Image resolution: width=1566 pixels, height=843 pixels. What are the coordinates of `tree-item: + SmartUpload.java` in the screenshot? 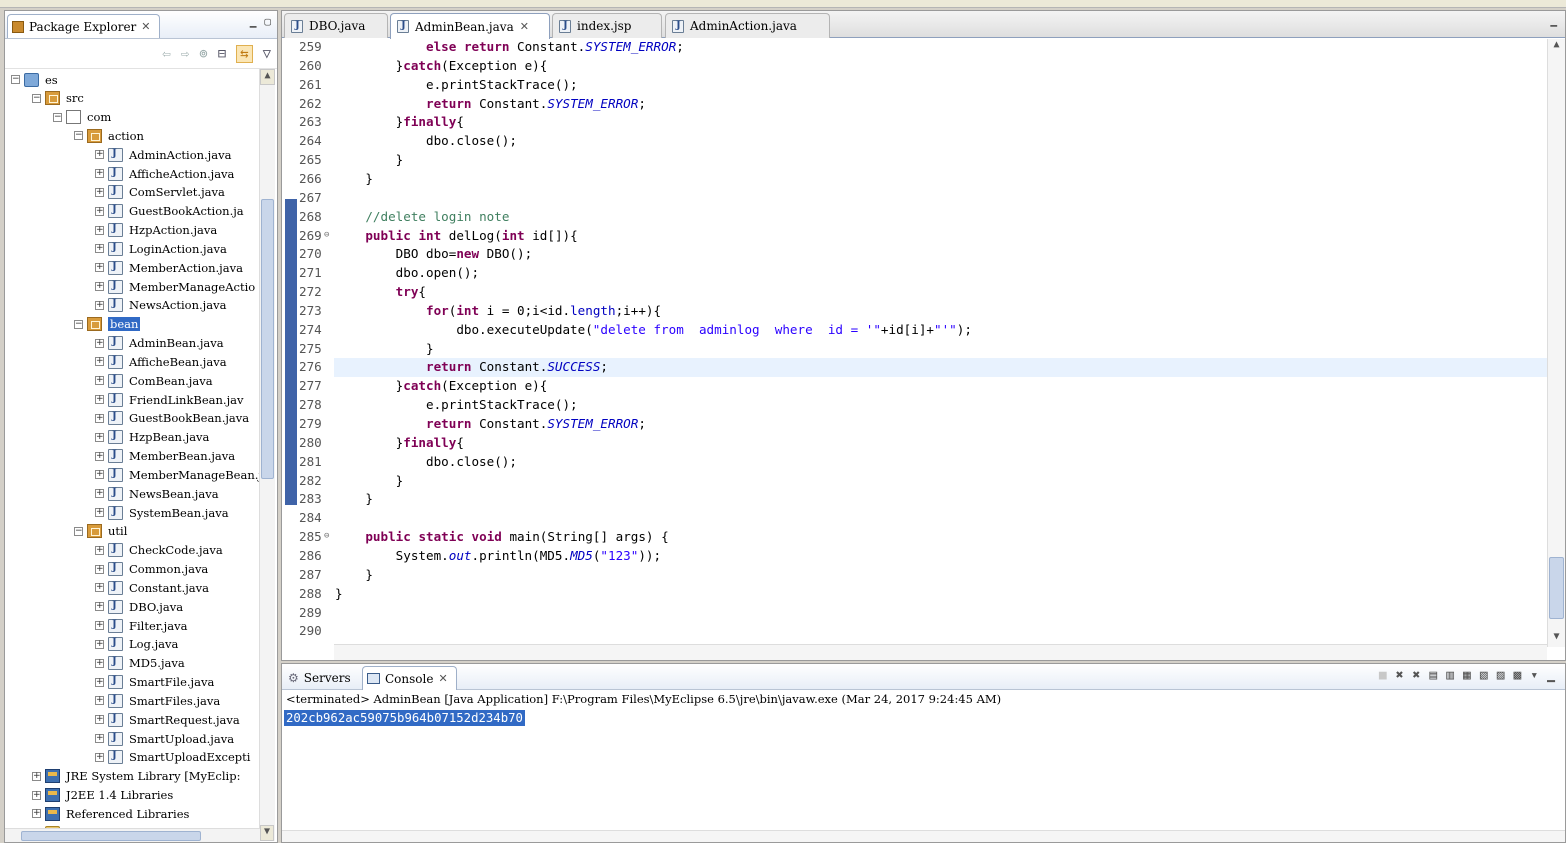 It's located at (164, 738).